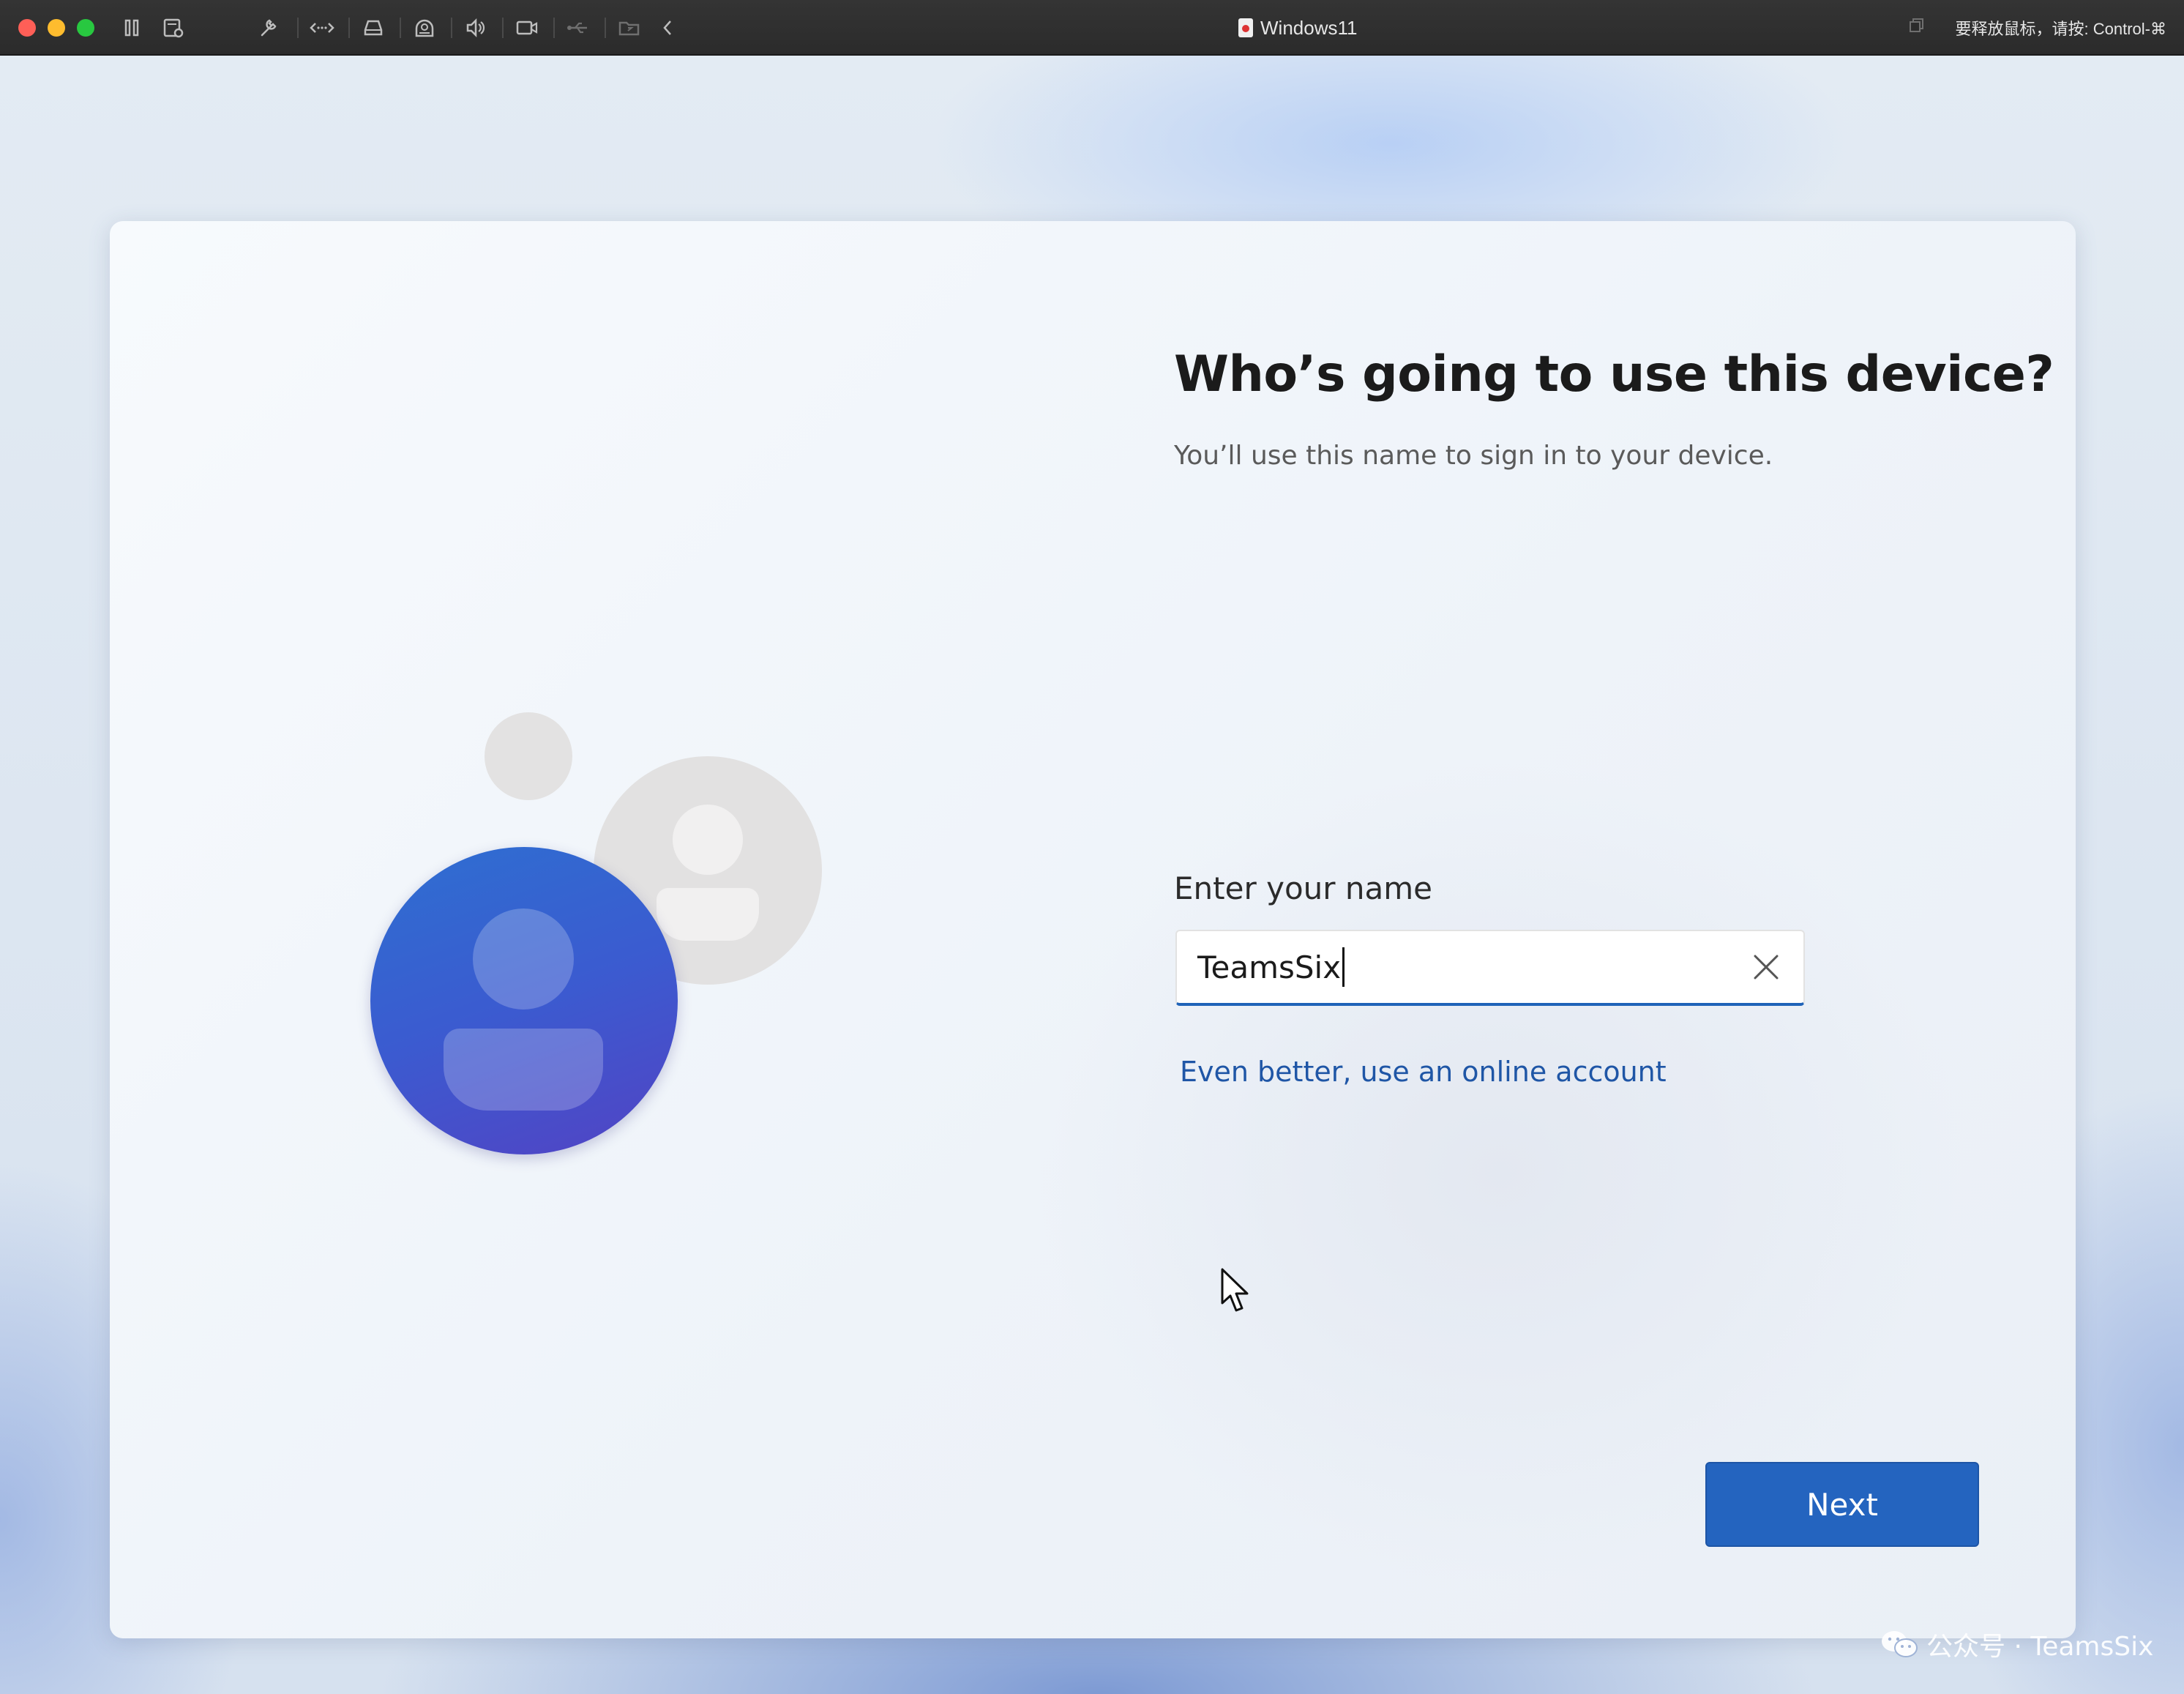 The height and width of the screenshot is (1694, 2184). Describe the element at coordinates (1343, 967) in the screenshot. I see `text-caret` at that location.